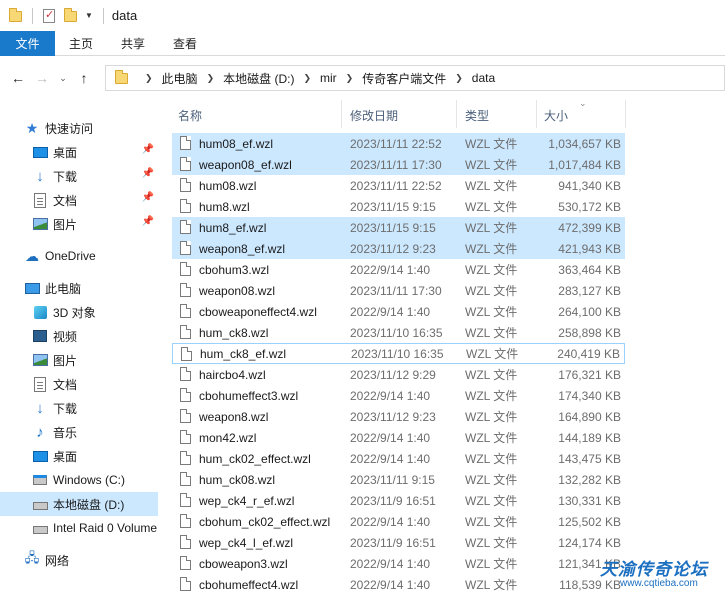 The width and height of the screenshot is (725, 596). Describe the element at coordinates (79, 408) in the screenshot. I see `sidebar-item-downloads: ↓ 下载` at that location.